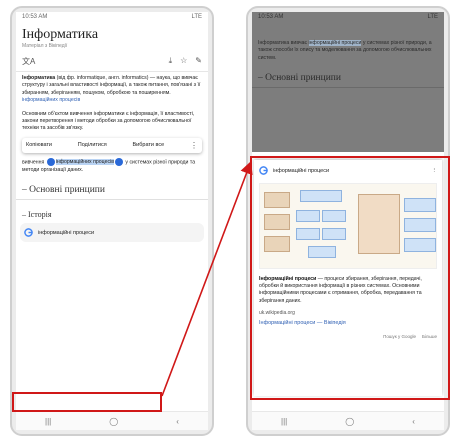 The width and height of the screenshot is (458, 436). Describe the element at coordinates (171, 61) in the screenshot. I see `download-icon: ⤓` at that location.